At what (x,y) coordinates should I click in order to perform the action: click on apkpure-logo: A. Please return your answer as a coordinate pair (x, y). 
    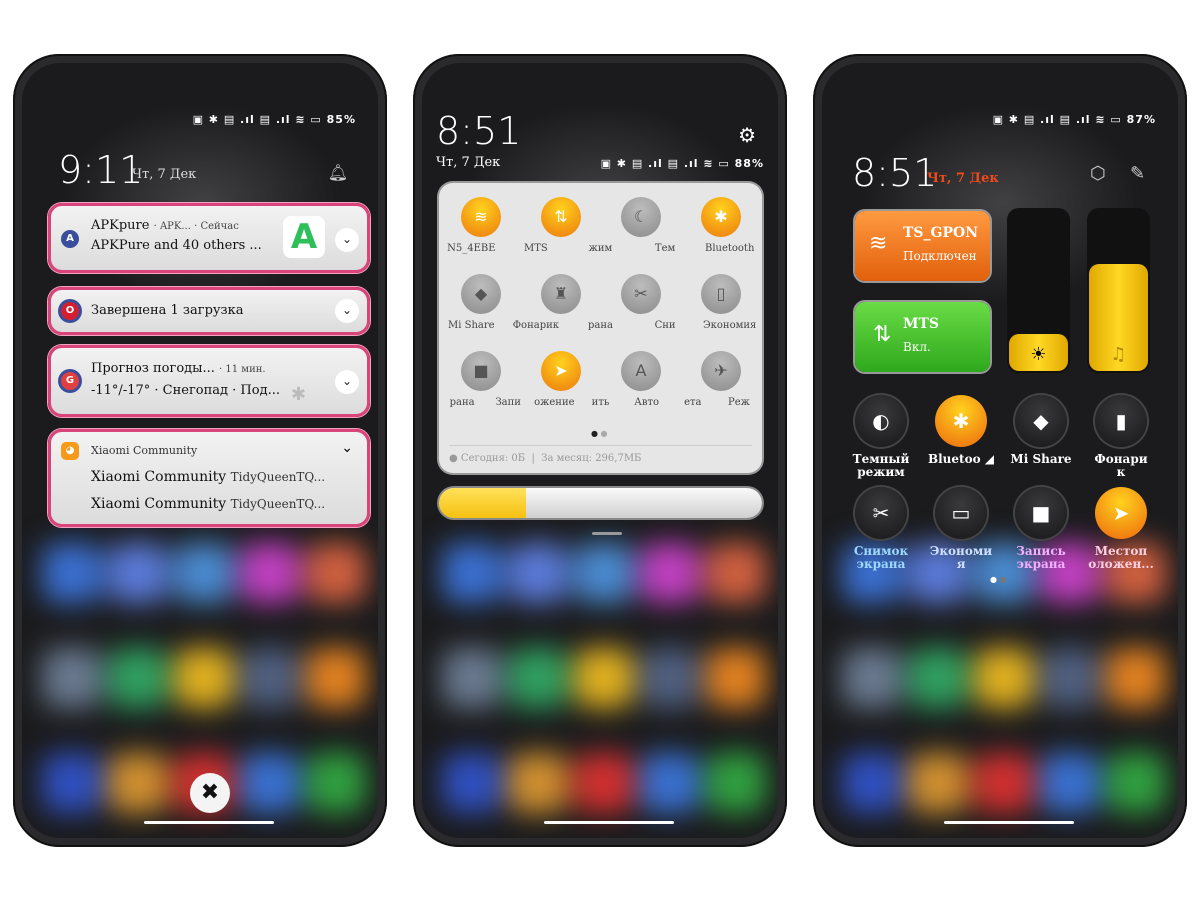
    Looking at the image, I should click on (304, 237).